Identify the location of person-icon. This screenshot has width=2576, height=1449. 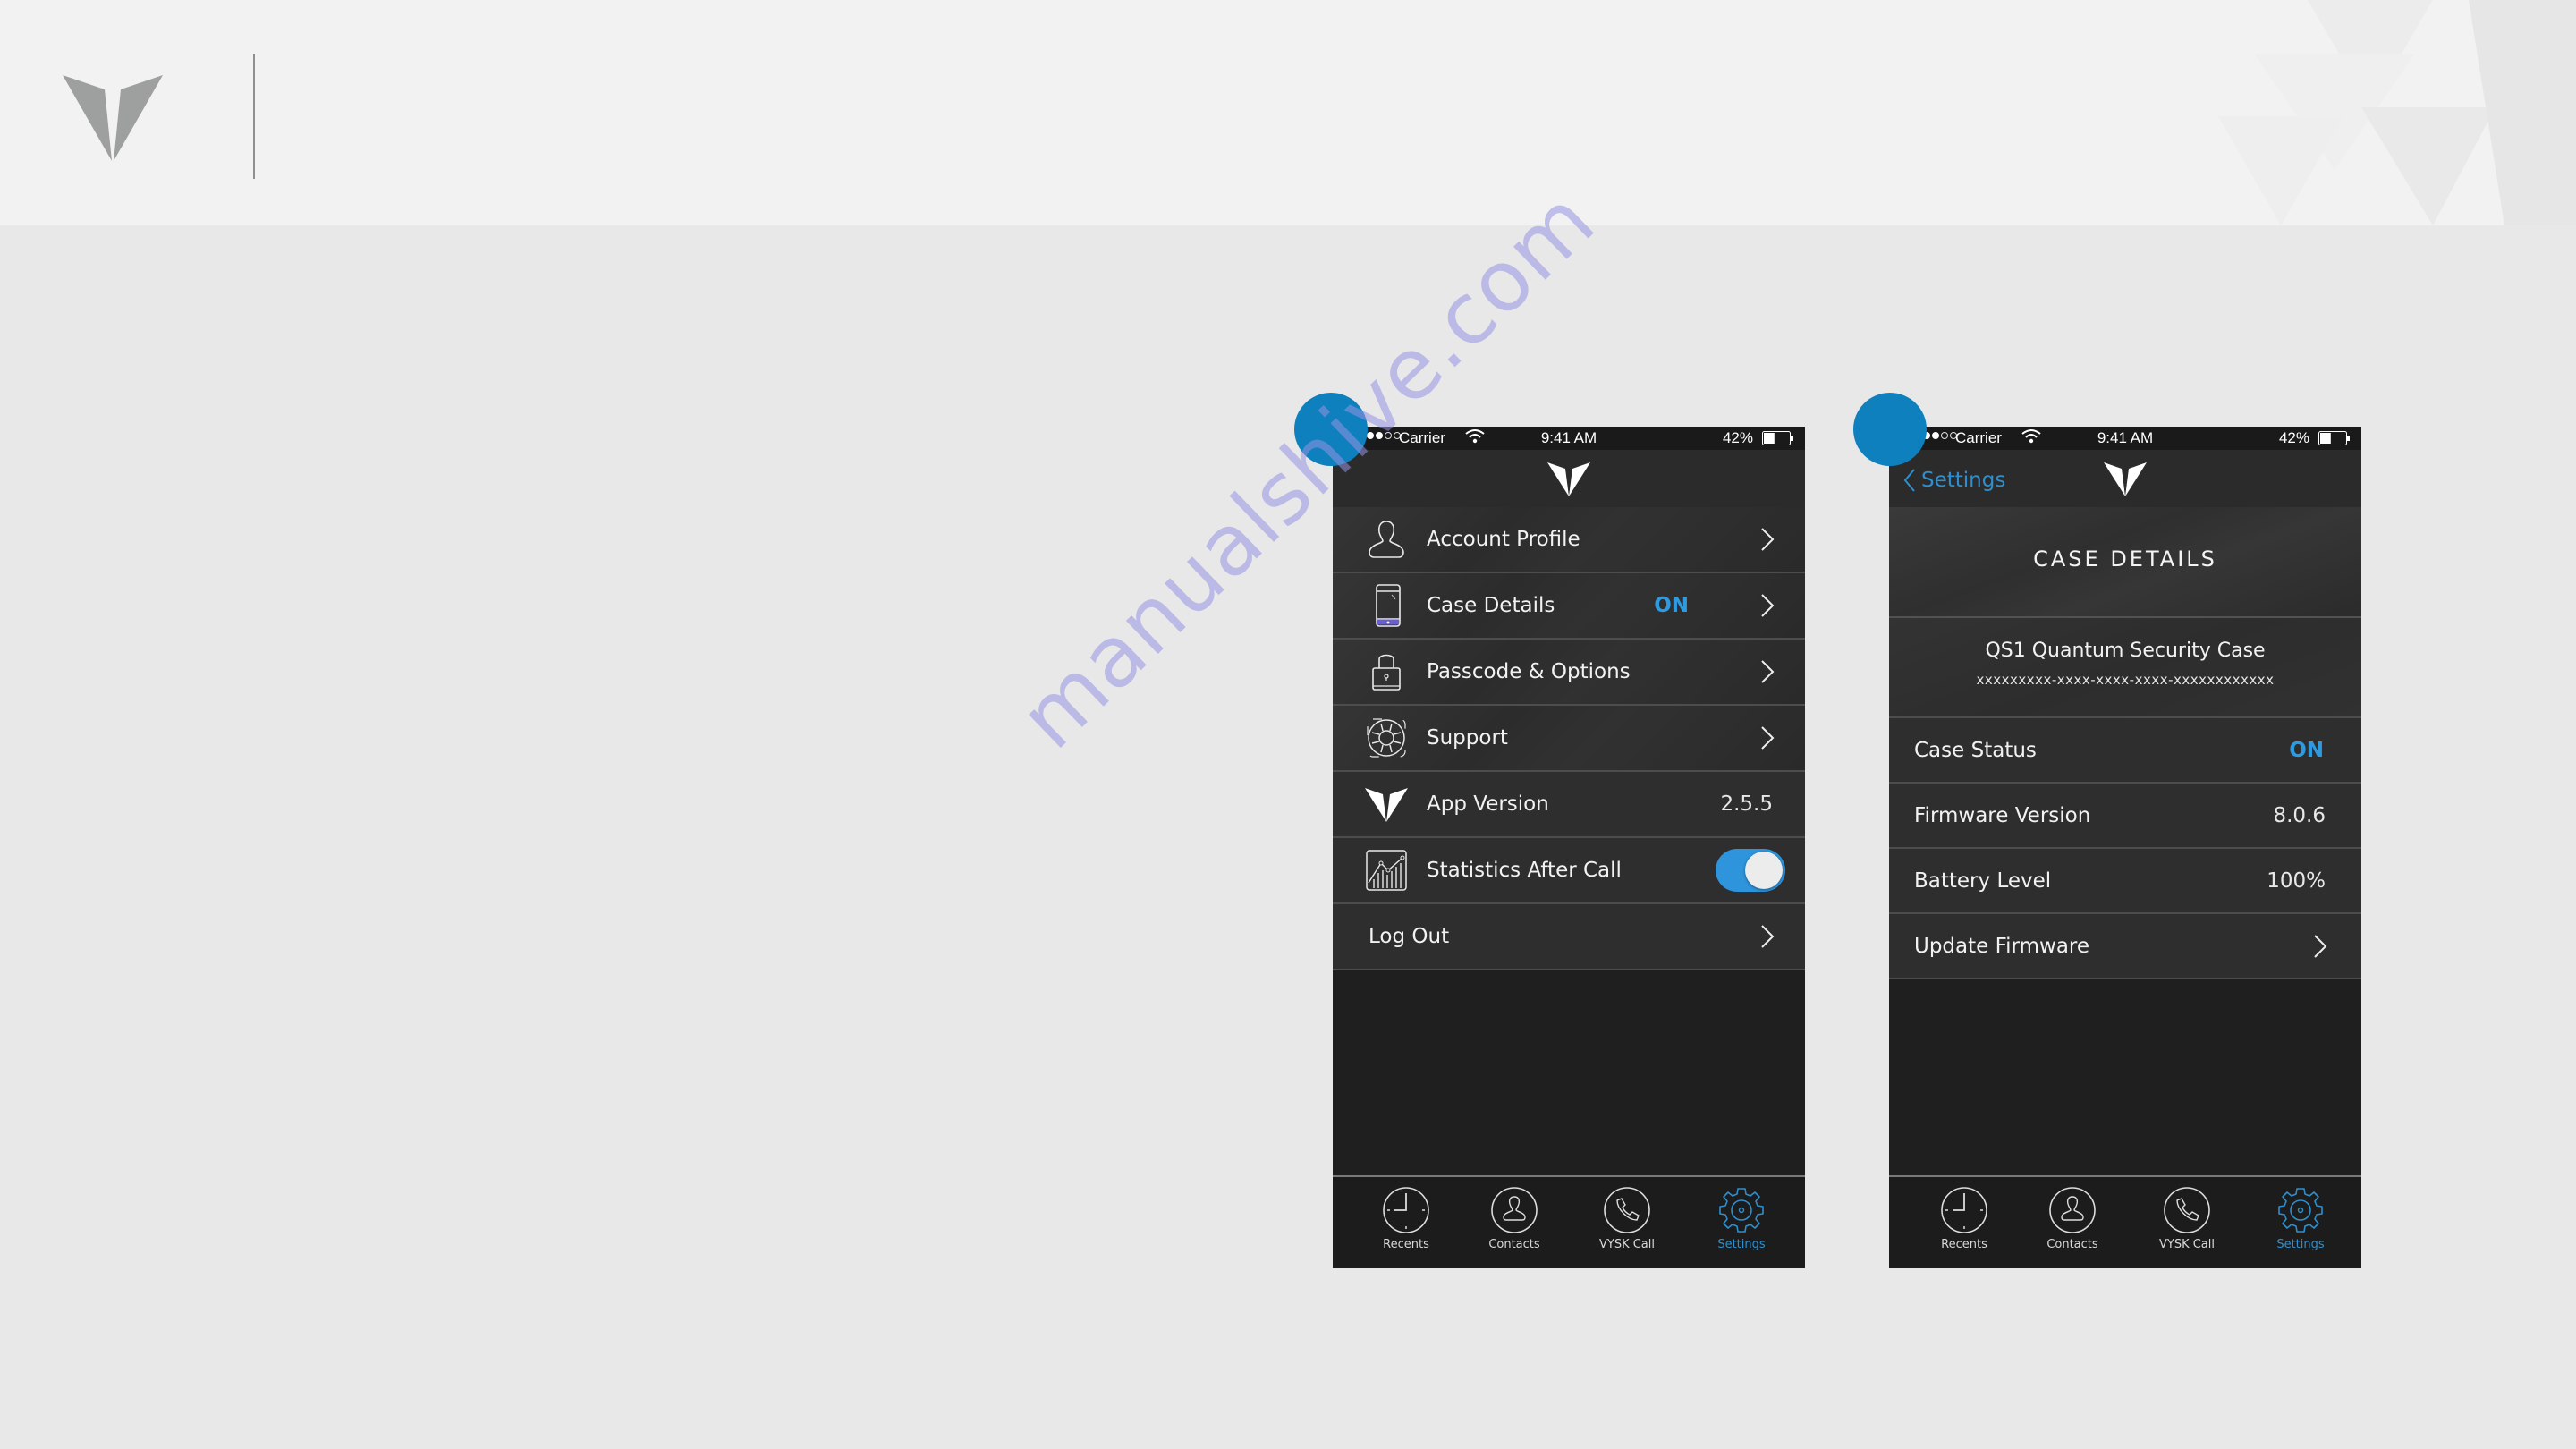
(1386, 539).